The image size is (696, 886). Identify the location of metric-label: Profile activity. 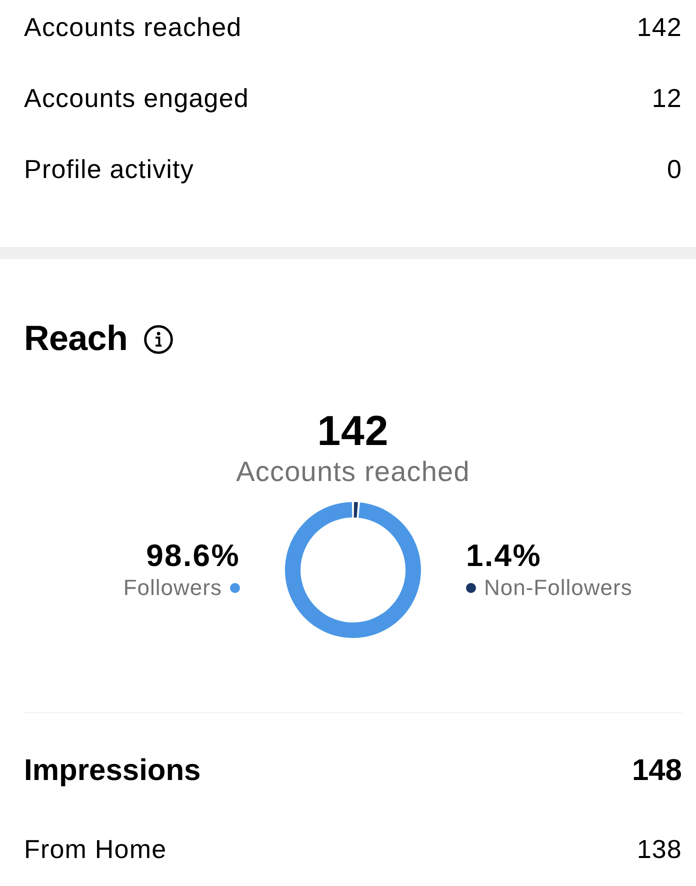
(109, 169).